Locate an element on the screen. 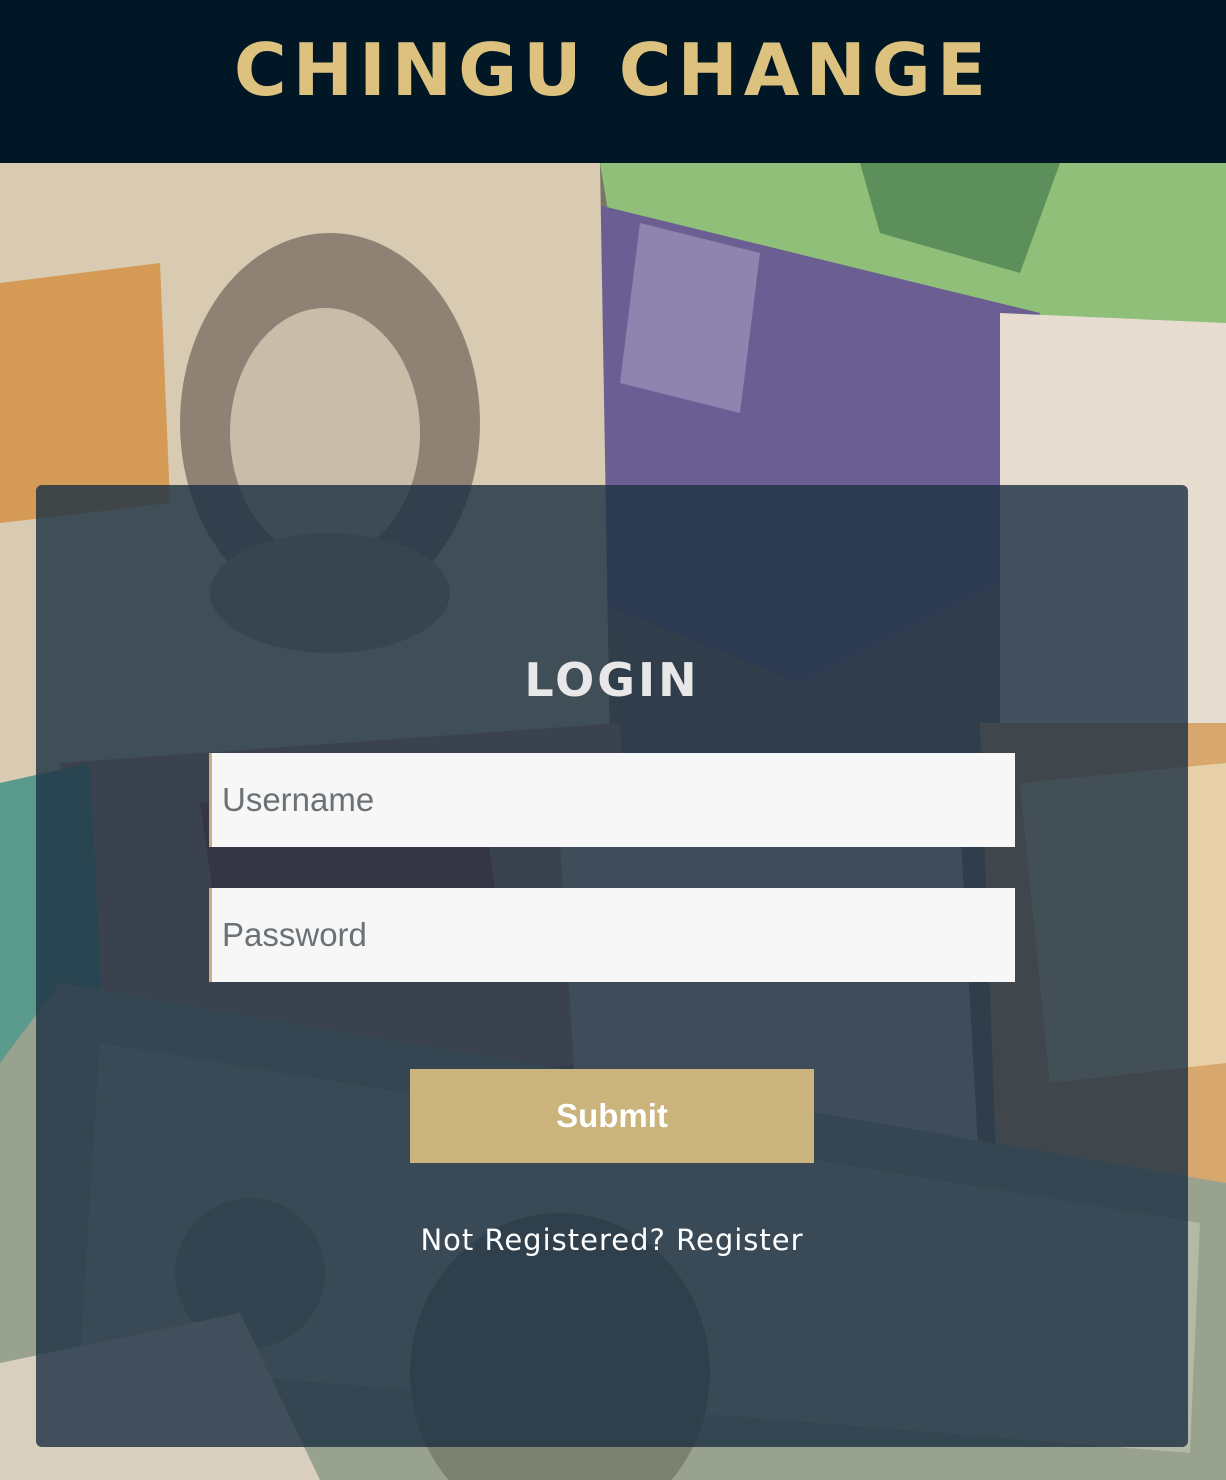 The width and height of the screenshot is (1226, 1480). site-header: CHINGU CHANGE is located at coordinates (613, 81).